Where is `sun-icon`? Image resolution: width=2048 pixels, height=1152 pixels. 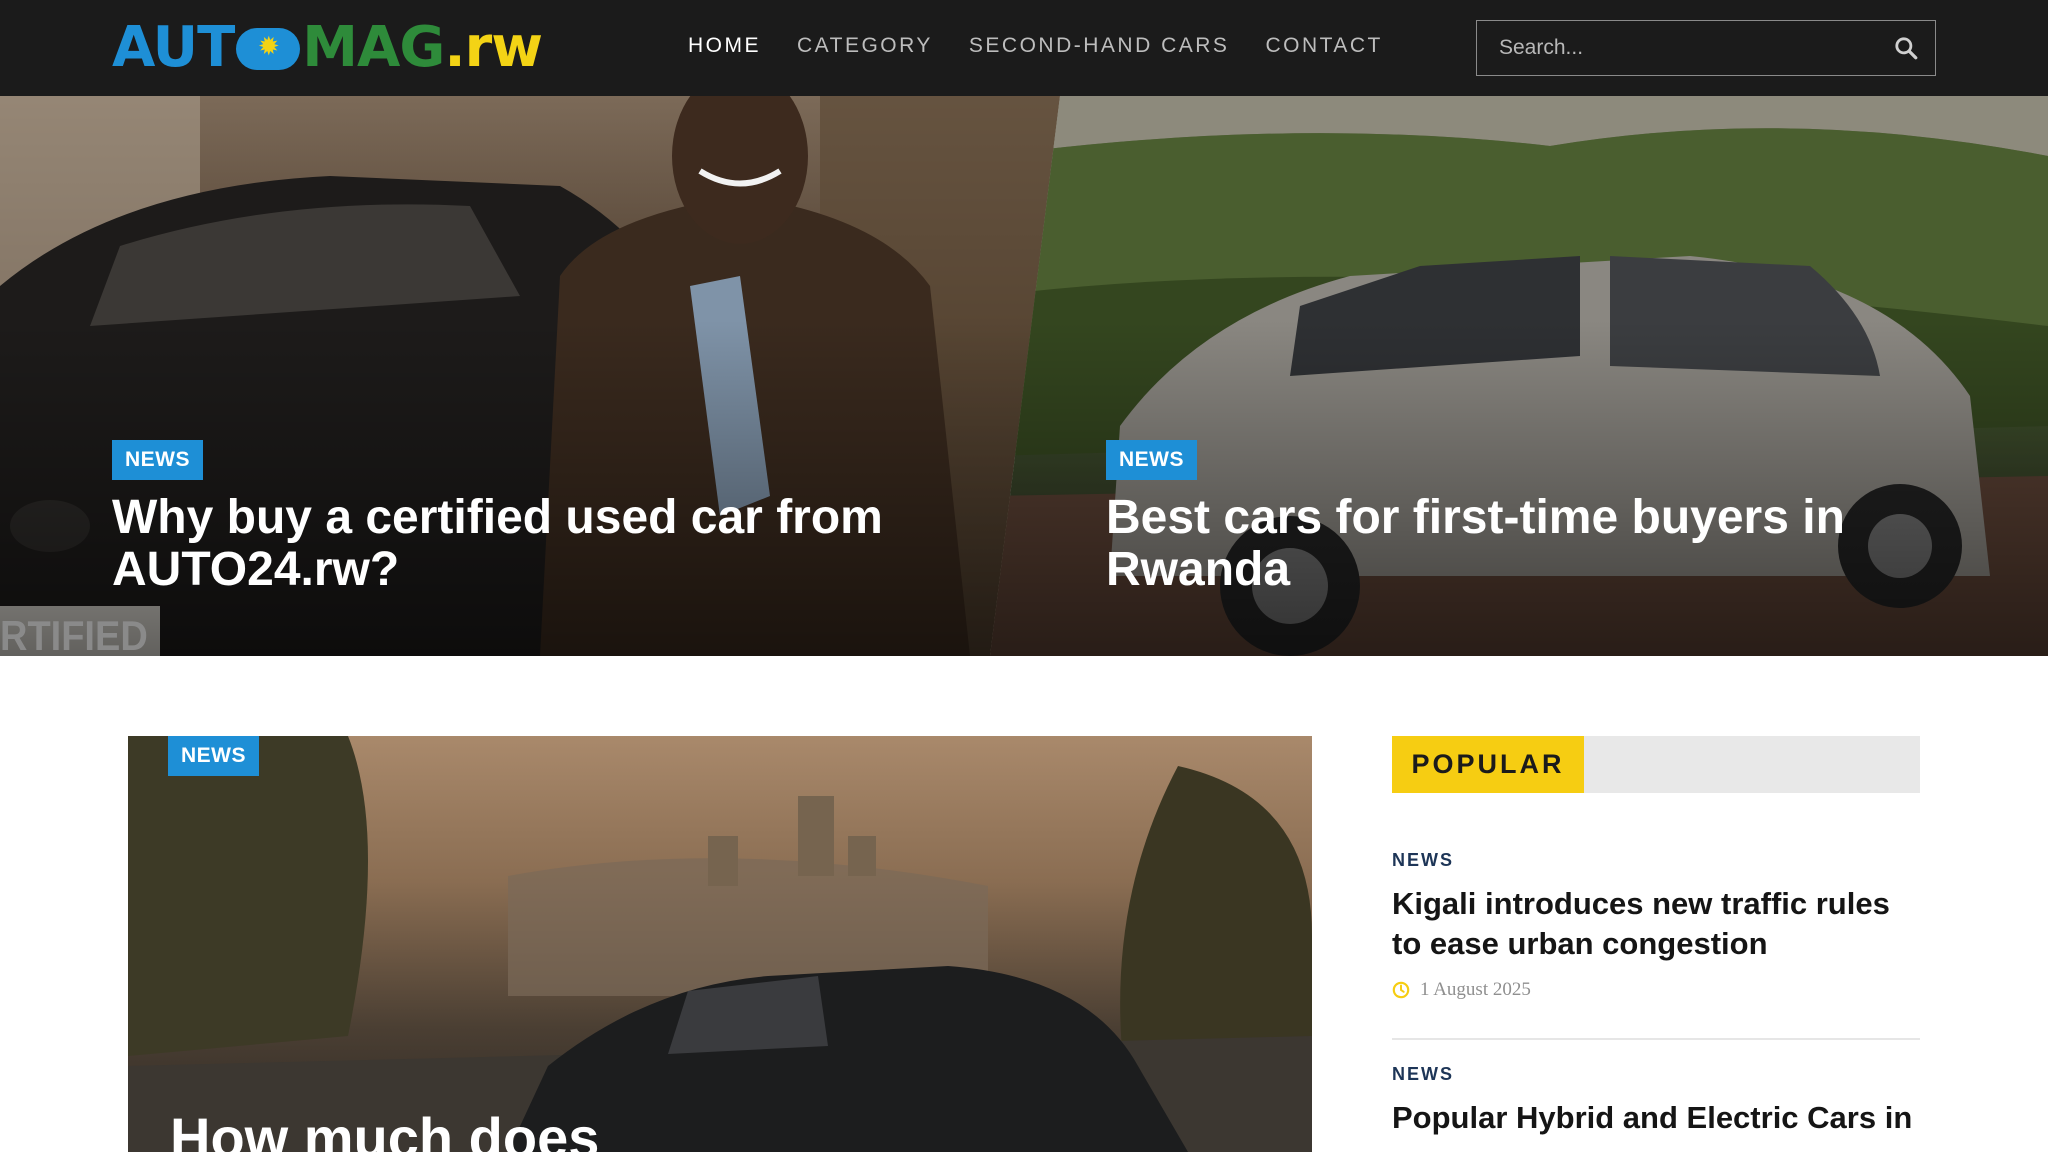 sun-icon is located at coordinates (268, 48).